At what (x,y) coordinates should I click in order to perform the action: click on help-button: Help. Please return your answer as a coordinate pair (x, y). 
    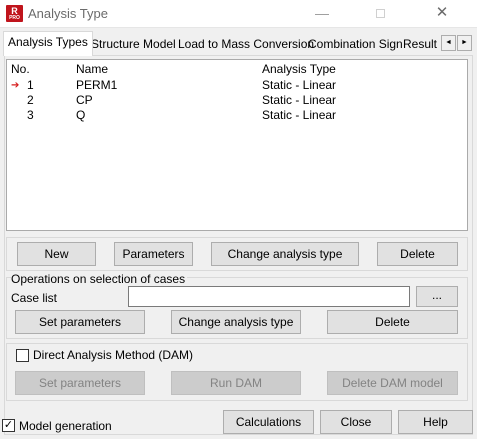
    Looking at the image, I should click on (435, 422).